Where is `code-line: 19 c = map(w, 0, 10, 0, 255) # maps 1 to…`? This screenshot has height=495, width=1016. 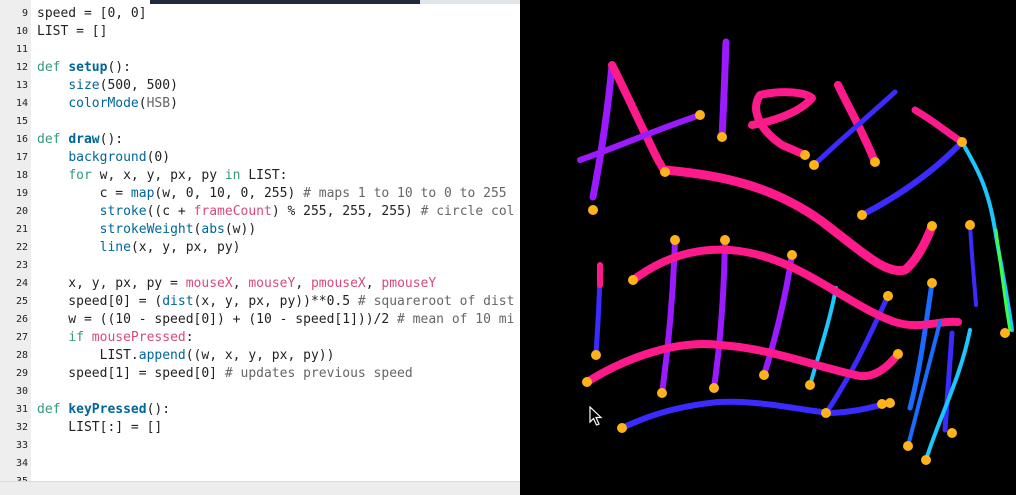
code-line: 19 c = map(w, 0, 10, 0, 255) # maps 1 to… is located at coordinates (260, 194).